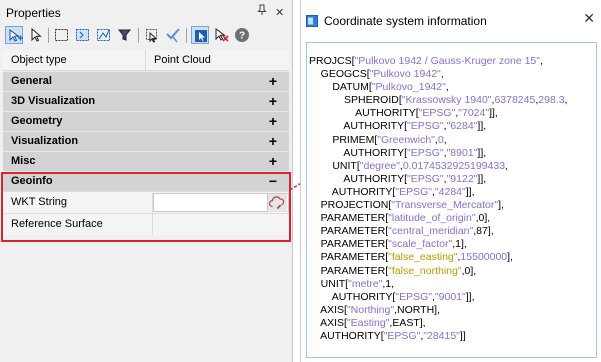 The width and height of the screenshot is (601, 362). What do you see at coordinates (221, 202) in the screenshot?
I see `wkt-string-field` at bounding box center [221, 202].